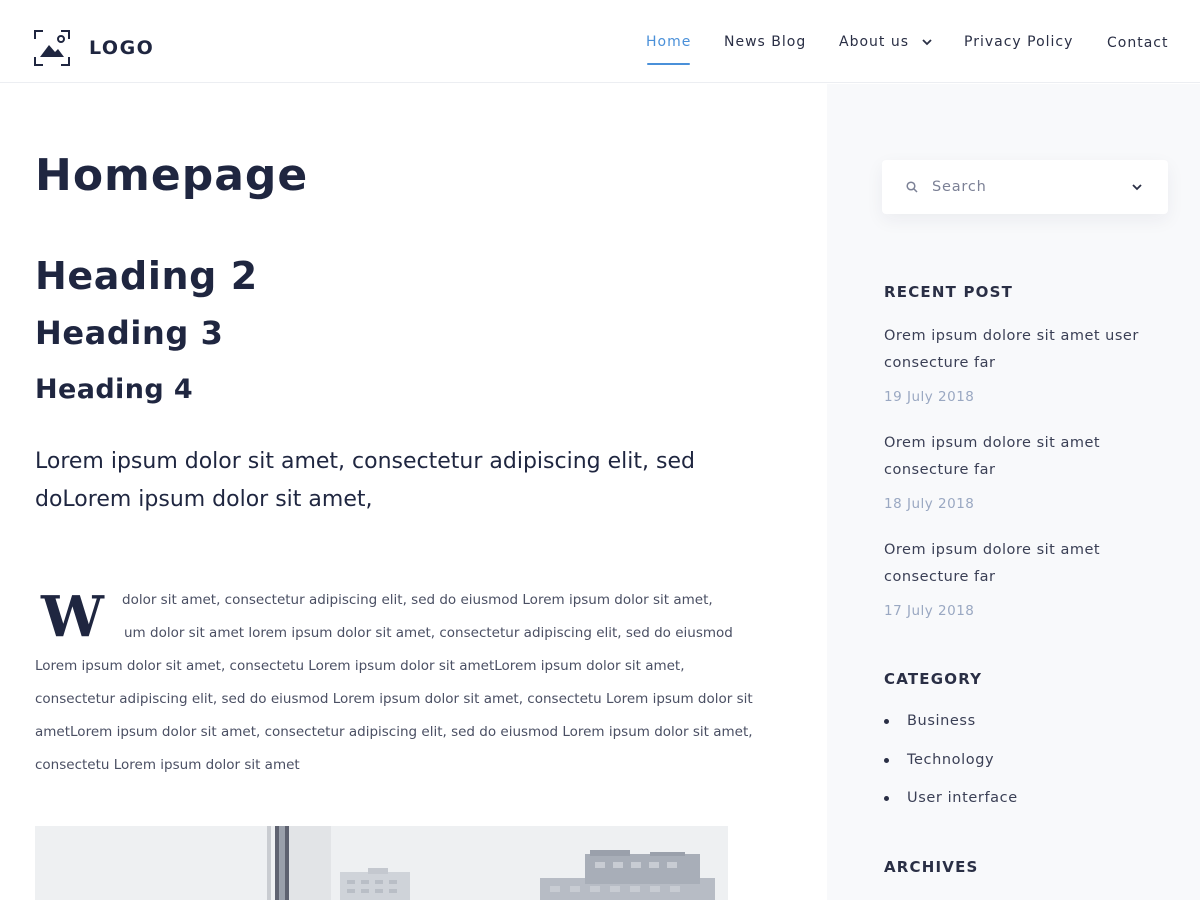 The height and width of the screenshot is (900, 1200). I want to click on nav-home: Home, so click(668, 44).